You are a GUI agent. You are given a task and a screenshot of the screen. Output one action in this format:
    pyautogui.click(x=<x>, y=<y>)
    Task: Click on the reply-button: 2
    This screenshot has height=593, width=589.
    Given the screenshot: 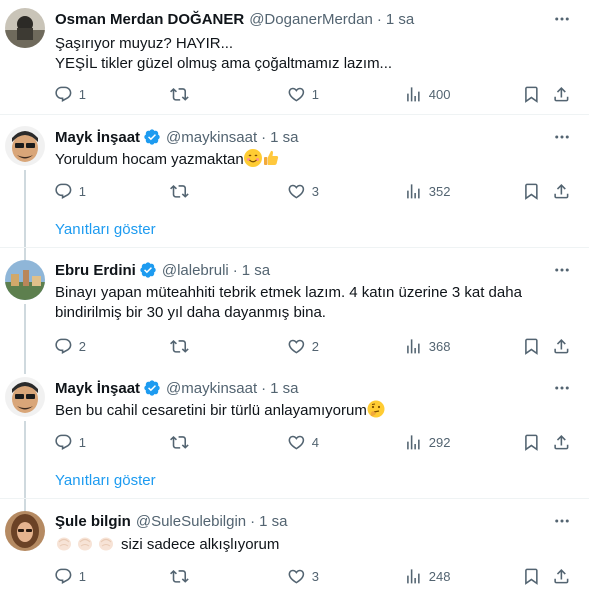 What is the action you would take?
    pyautogui.click(x=70, y=346)
    